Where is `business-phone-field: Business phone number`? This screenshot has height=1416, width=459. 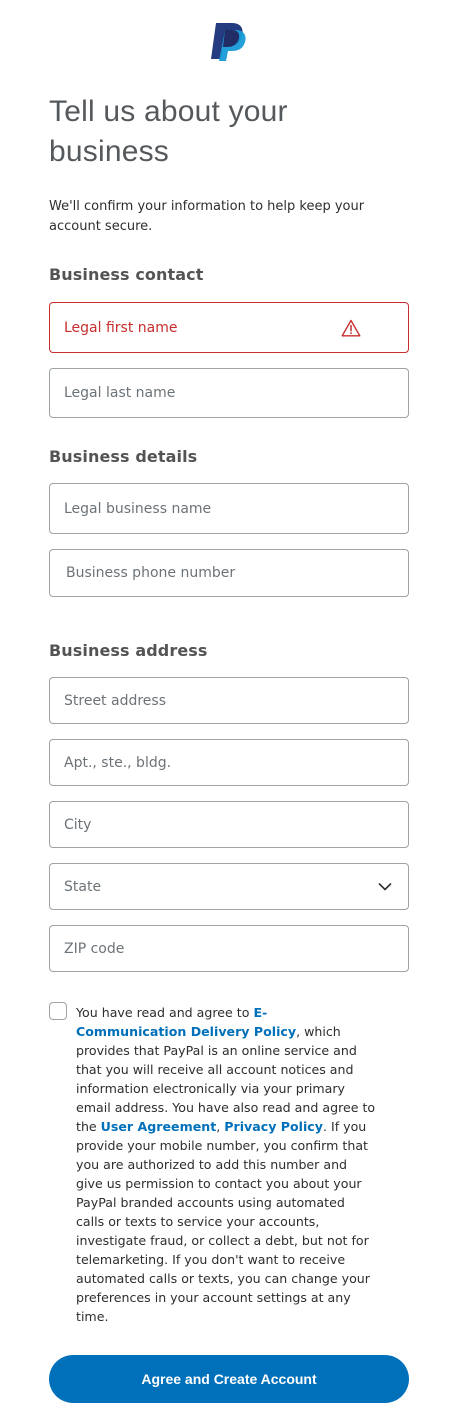 business-phone-field: Business phone number is located at coordinates (229, 573).